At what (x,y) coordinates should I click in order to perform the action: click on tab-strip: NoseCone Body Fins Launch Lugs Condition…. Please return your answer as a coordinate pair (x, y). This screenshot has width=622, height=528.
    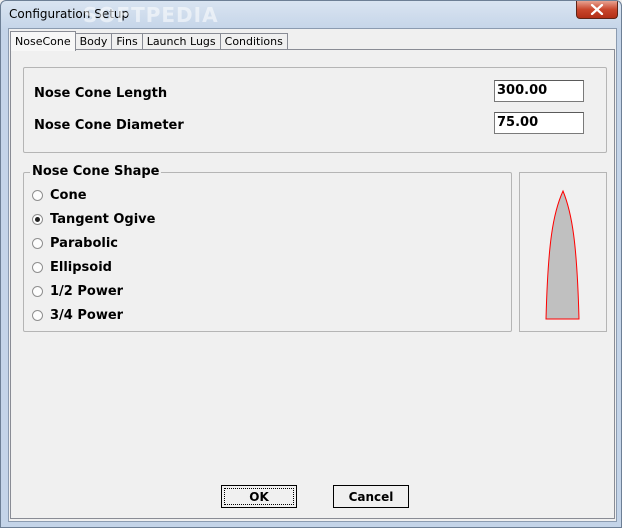
    Looking at the image, I should click on (149, 41).